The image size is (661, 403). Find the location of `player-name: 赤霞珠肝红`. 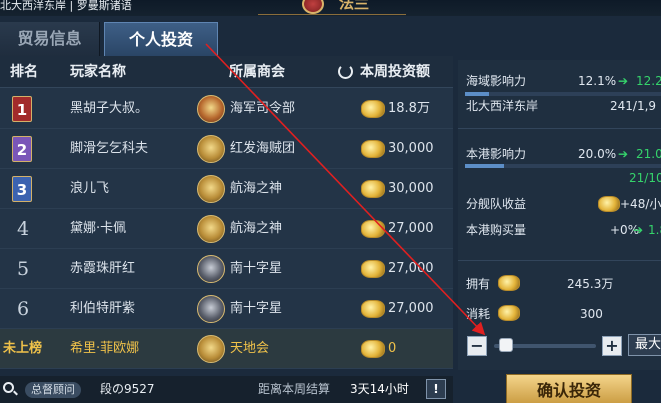

player-name: 赤霞珠肝红 is located at coordinates (103, 268).